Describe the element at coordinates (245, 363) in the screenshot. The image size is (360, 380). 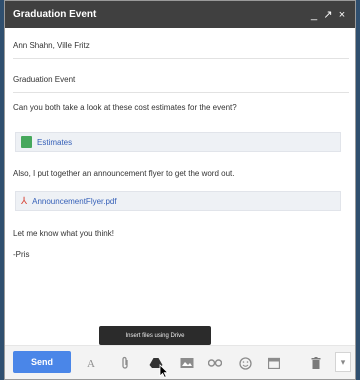
I see `emoji-icon` at that location.